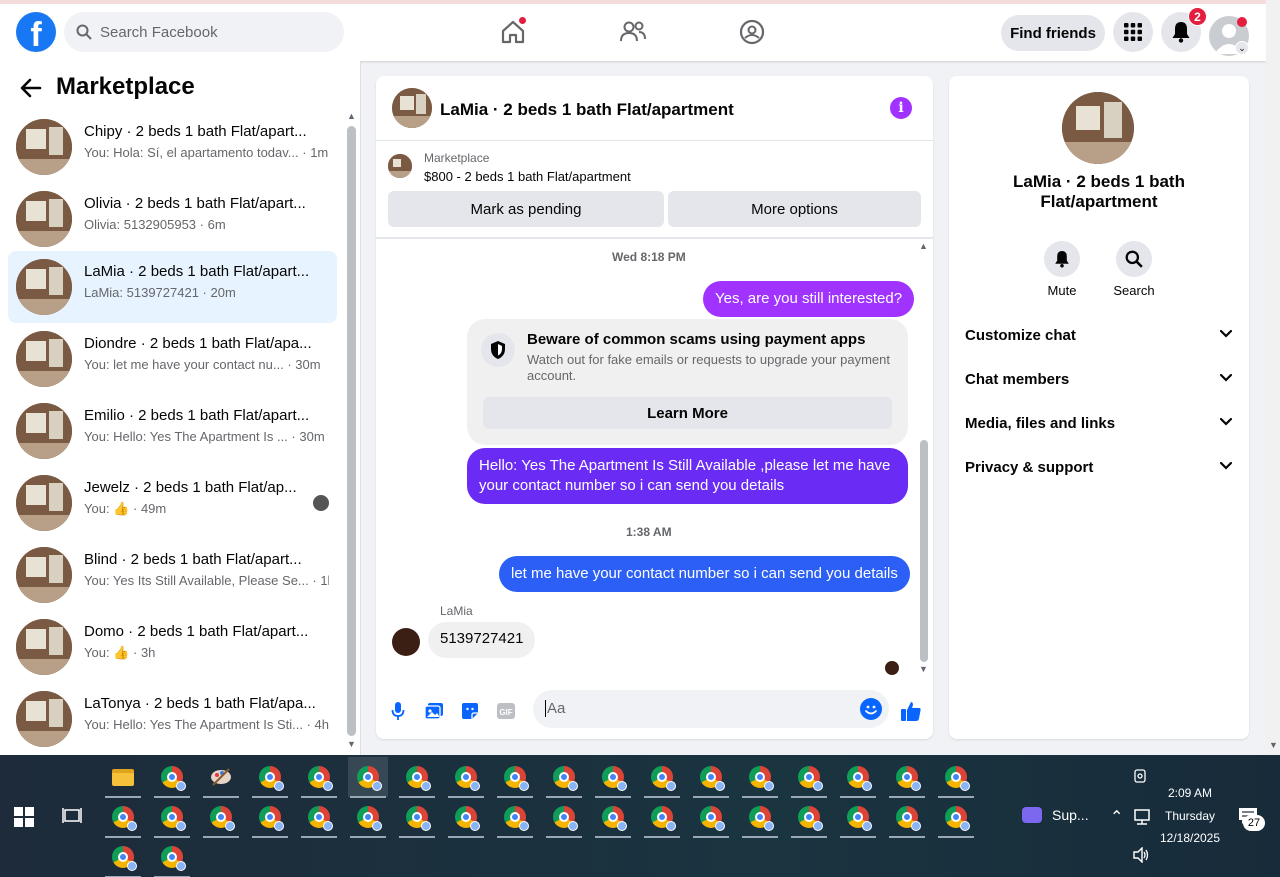 This screenshot has height=877, width=1280. I want to click on search-in-conversation-button: Search, so click(1134, 269).